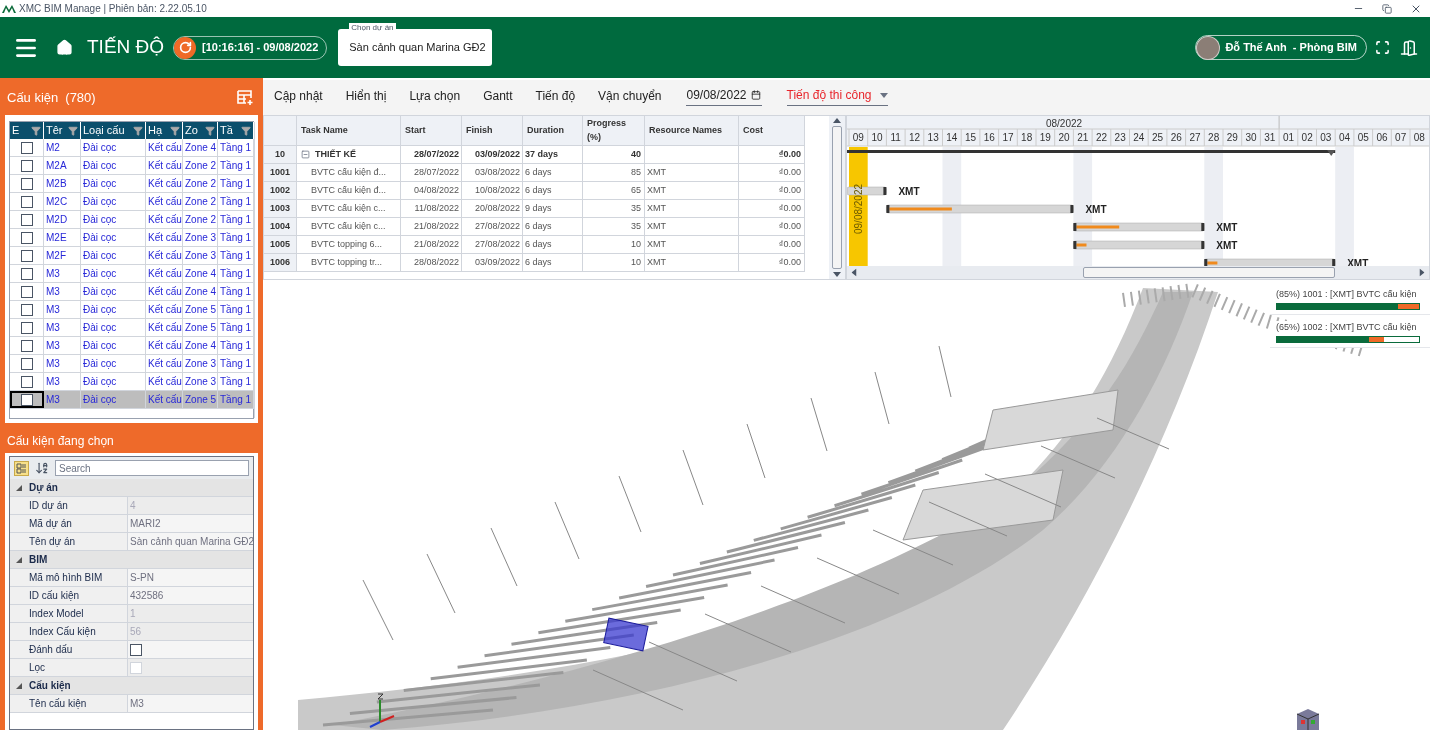 The width and height of the screenshot is (1430, 730). Describe the element at coordinates (131, 560) in the screenshot. I see `category-row: BIM` at that location.